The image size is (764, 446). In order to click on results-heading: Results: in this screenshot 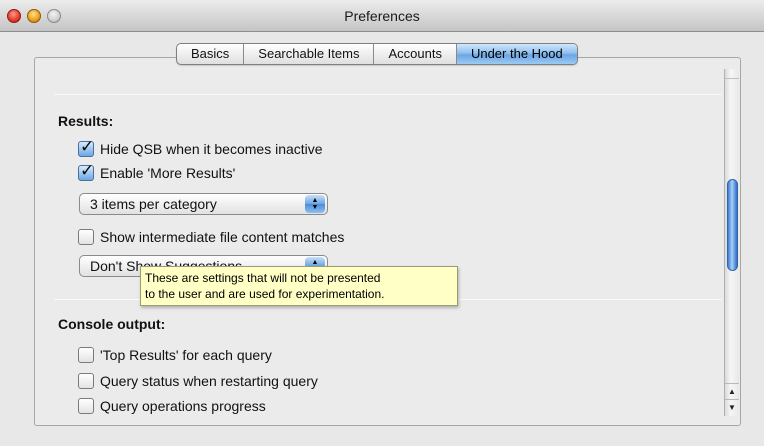, I will do `click(86, 121)`.